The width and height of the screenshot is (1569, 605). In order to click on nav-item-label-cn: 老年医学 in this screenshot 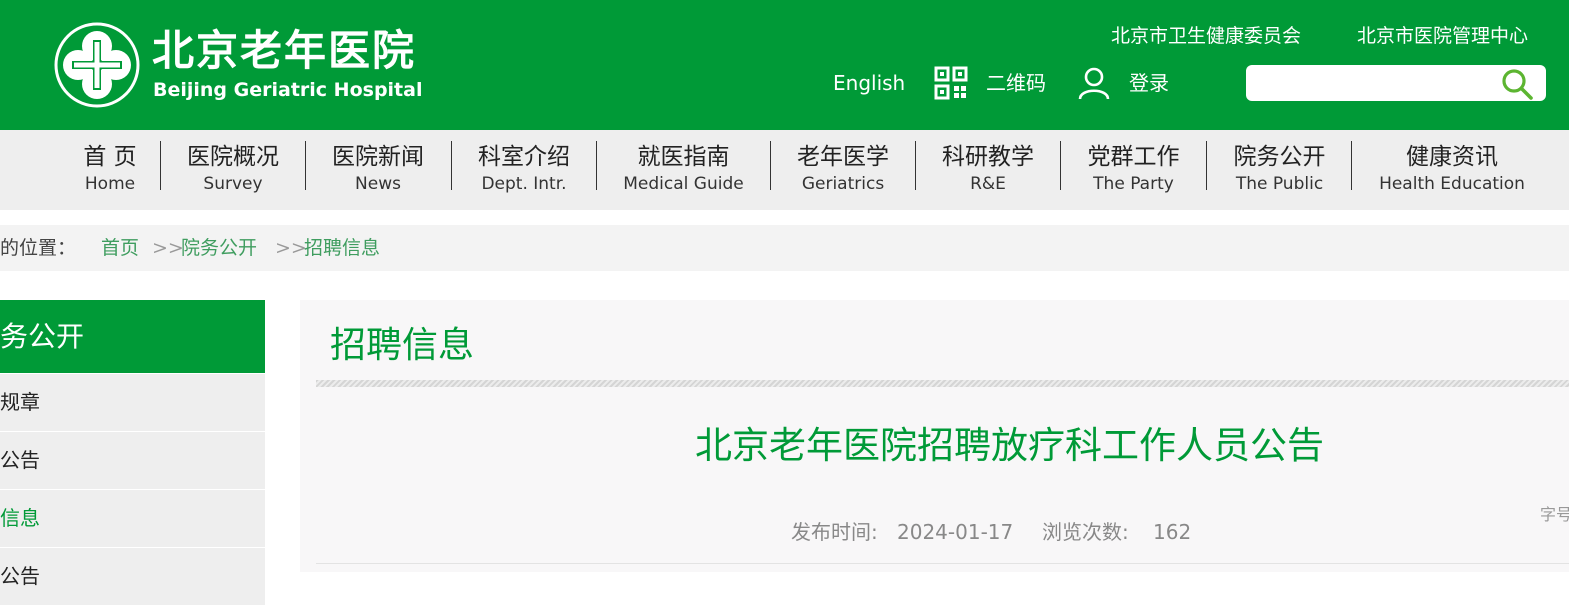, I will do `click(843, 157)`.